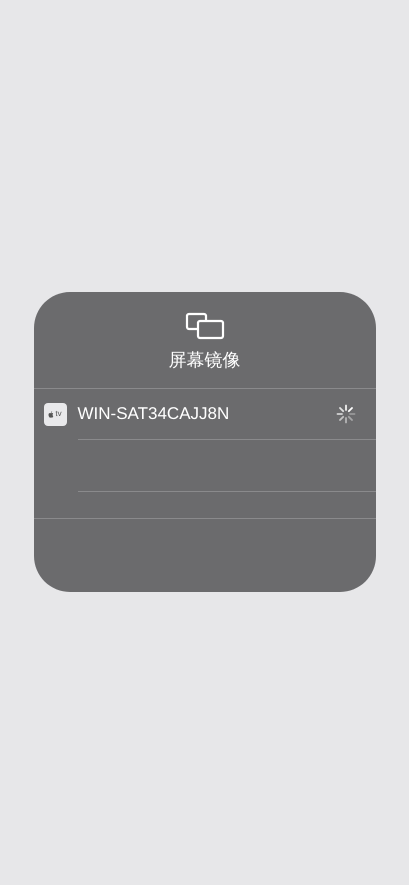 The image size is (409, 885). What do you see at coordinates (154, 414) in the screenshot?
I see `device-name: WIN-SAT34CAJJ8N` at bounding box center [154, 414].